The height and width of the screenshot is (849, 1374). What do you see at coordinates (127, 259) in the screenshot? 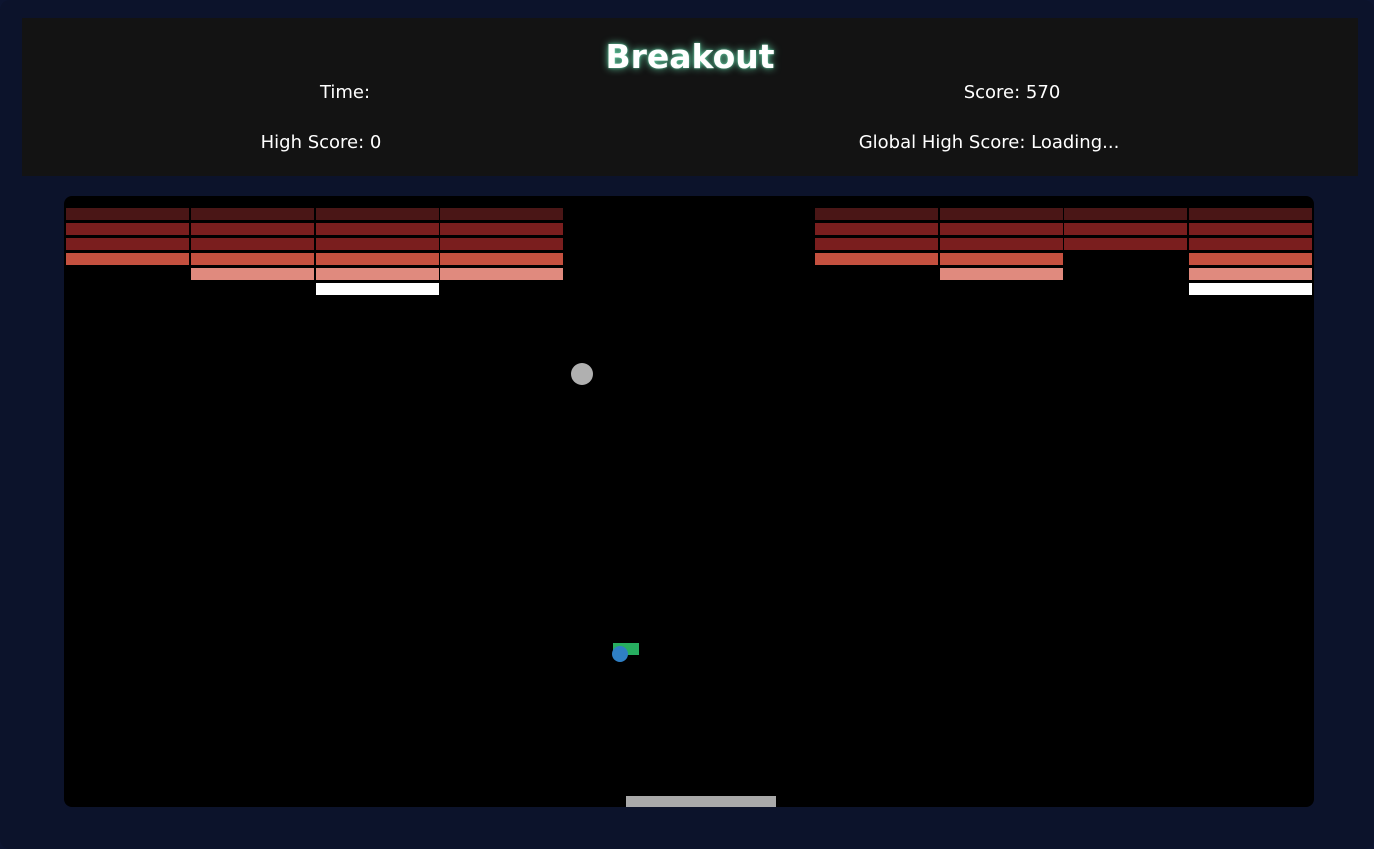
I see `brick-r4-c1` at bounding box center [127, 259].